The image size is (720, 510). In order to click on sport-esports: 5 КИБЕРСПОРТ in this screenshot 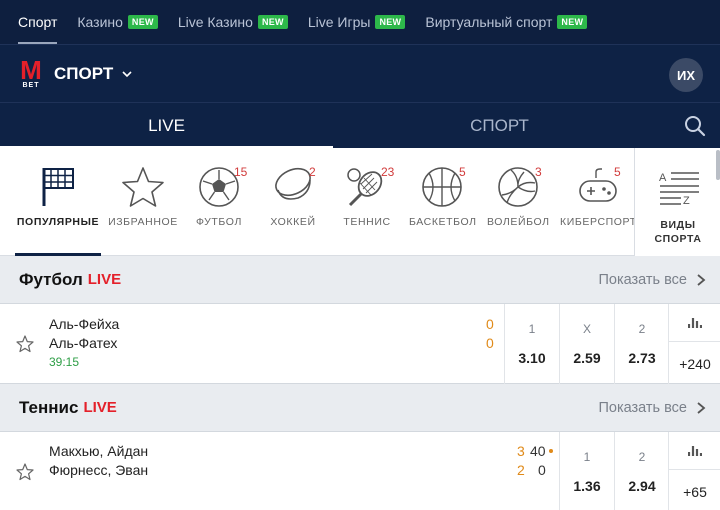, I will do `click(595, 202)`.